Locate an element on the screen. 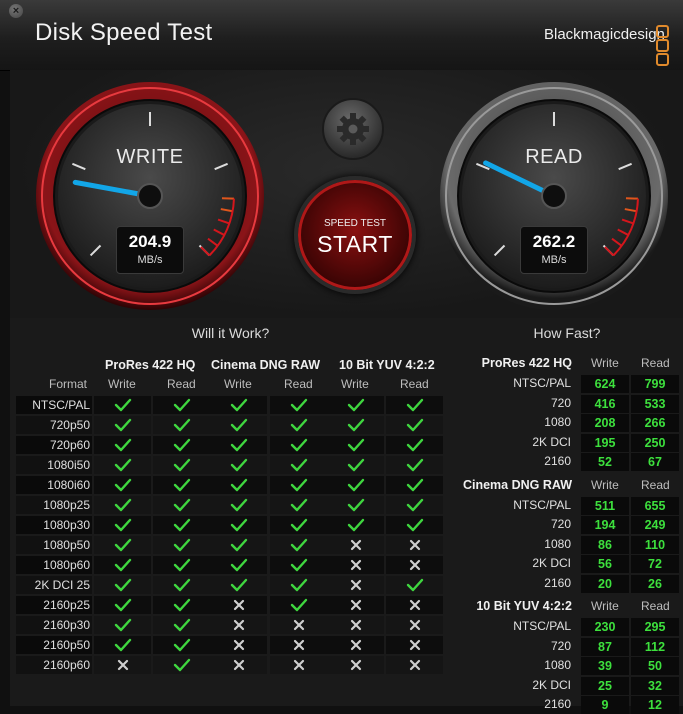  how-fast-read-value: 655 is located at coordinates (655, 506).